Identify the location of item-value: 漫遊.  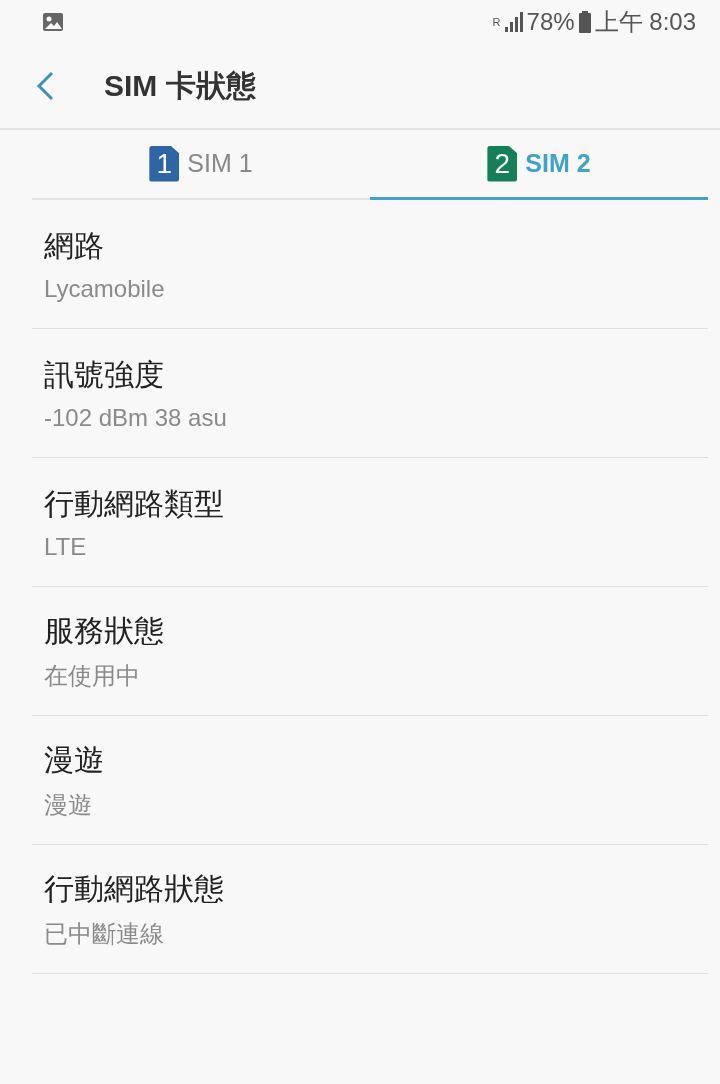
(68, 804).